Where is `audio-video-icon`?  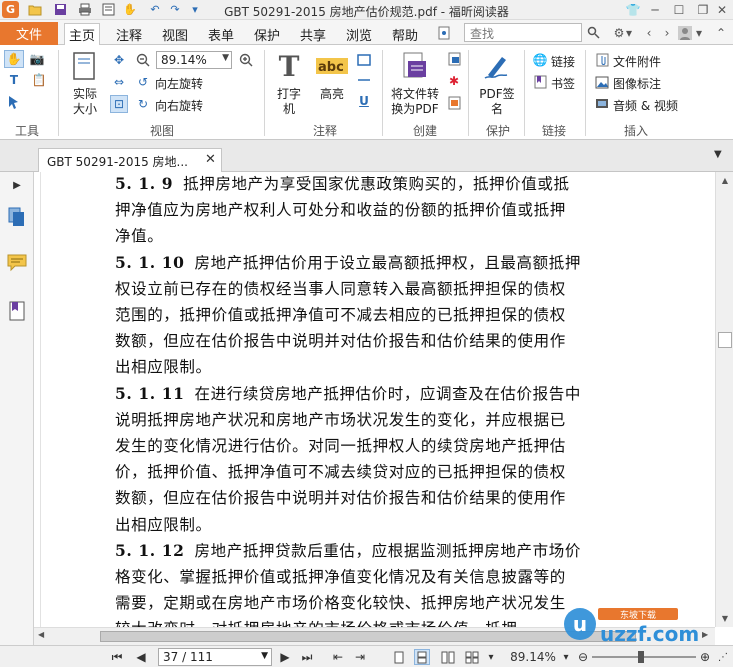
audio-video-icon is located at coordinates (602, 103).